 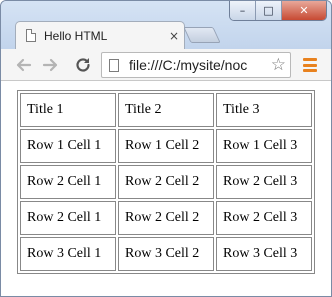 I want to click on table-row: Row 1 Cell 1 Row 1 Cell 2 Row 1 Cell 3, so click(x=166, y=146).